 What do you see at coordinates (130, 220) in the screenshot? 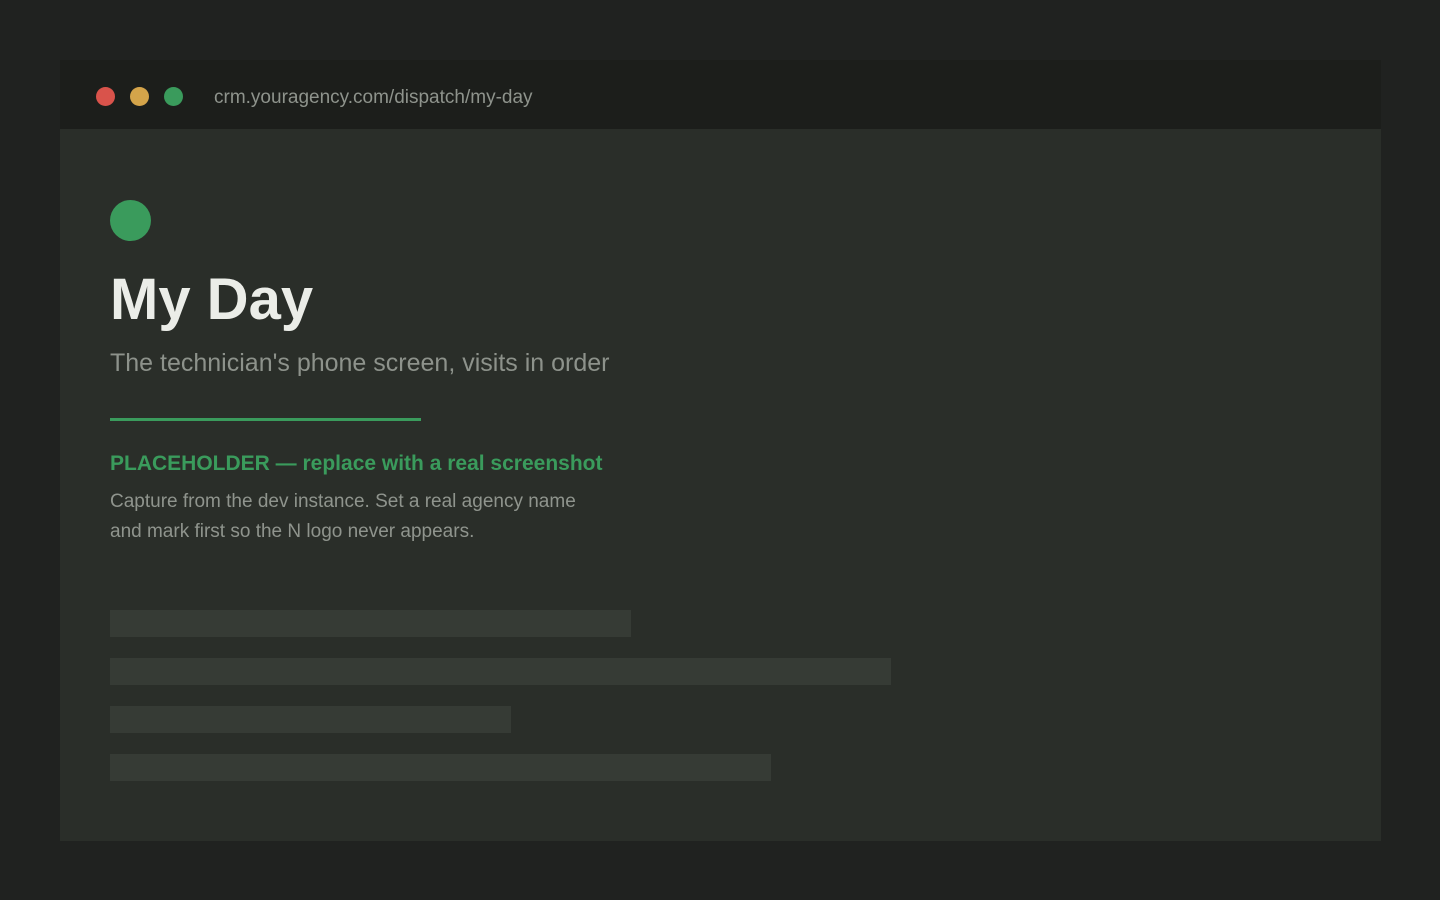
I see `brand-mark-icon` at bounding box center [130, 220].